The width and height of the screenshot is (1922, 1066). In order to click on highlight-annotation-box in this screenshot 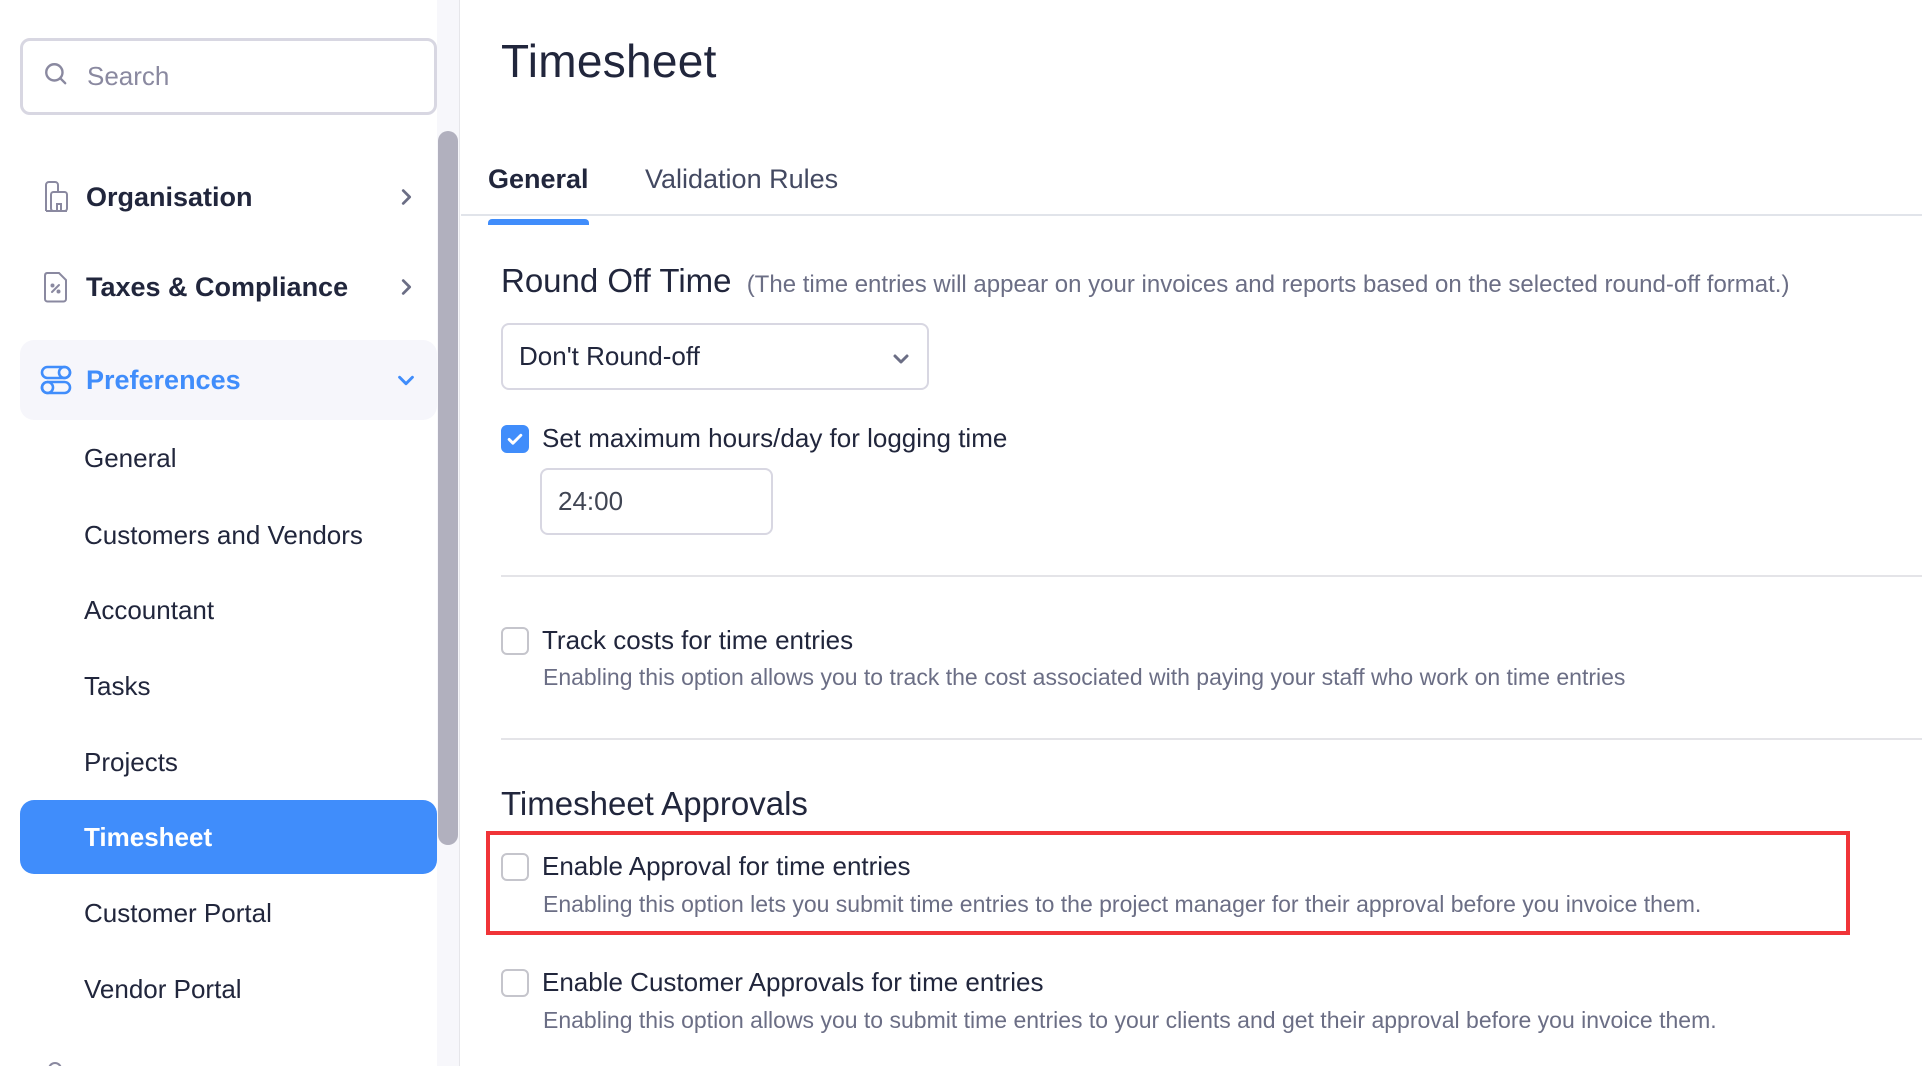, I will do `click(1168, 883)`.